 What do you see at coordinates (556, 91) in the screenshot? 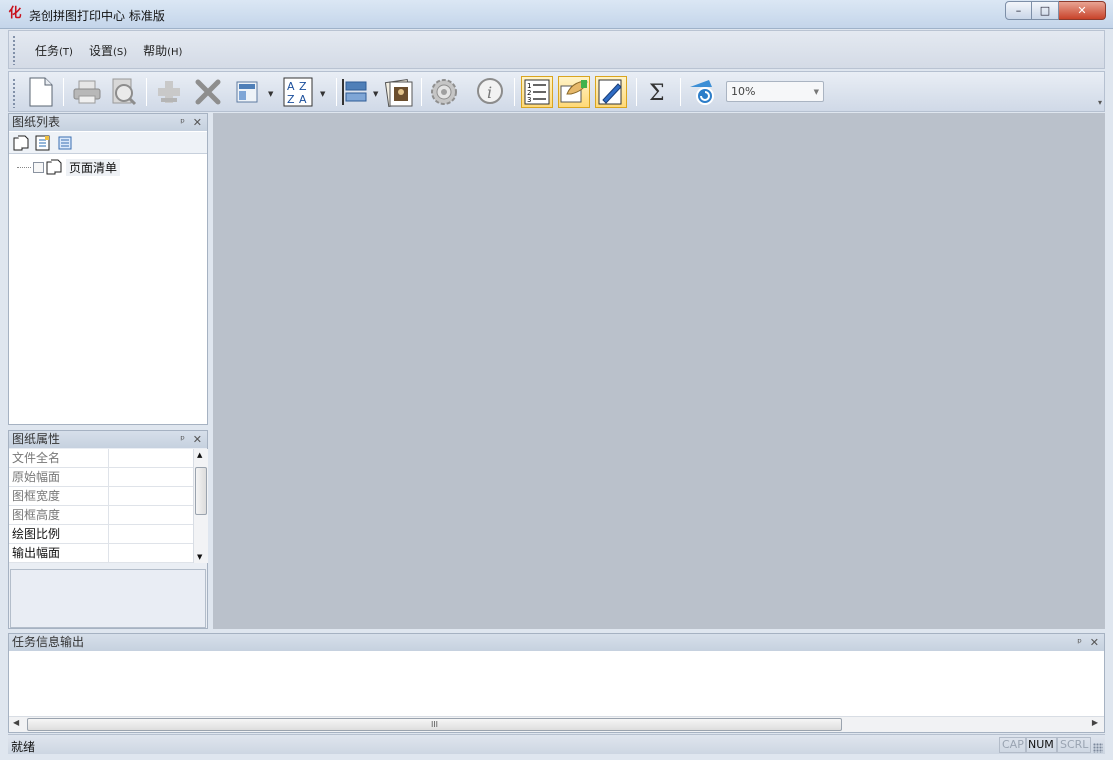
I see `main-toolbar: ▼ AZZA ▼ ▼ i 123 Σ 10% ▼ ▾` at bounding box center [556, 91].